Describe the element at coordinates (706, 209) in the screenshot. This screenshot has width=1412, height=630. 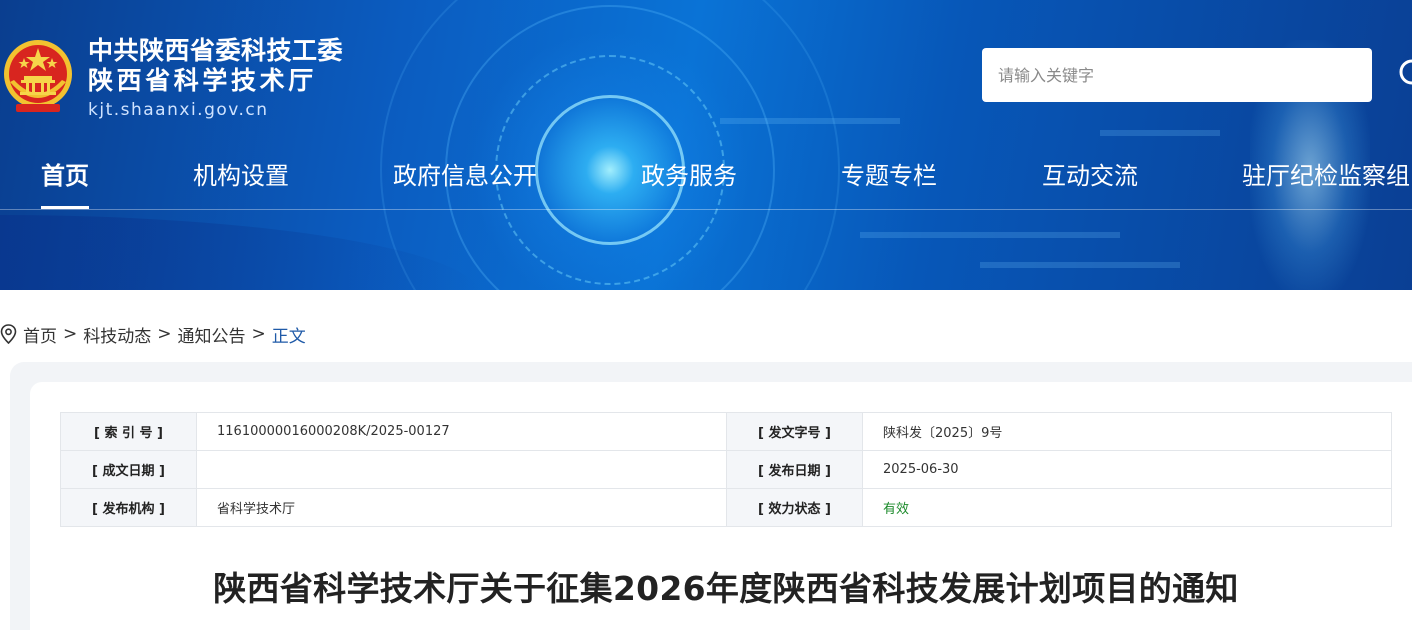
I see `nav-divider` at that location.